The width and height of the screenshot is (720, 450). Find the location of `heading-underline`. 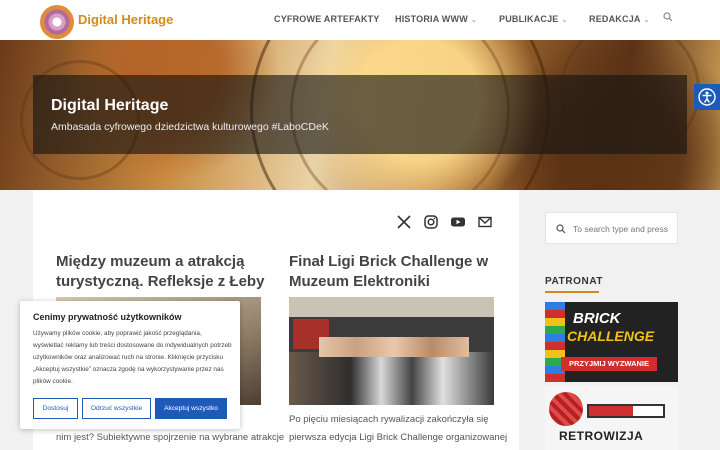

heading-underline is located at coordinates (572, 292).